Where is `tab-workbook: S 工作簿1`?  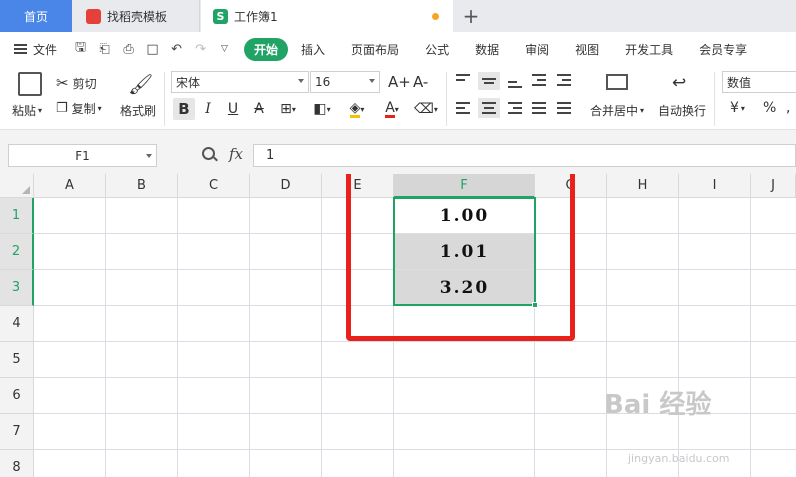
tab-workbook: S 工作簿1 is located at coordinates (327, 16).